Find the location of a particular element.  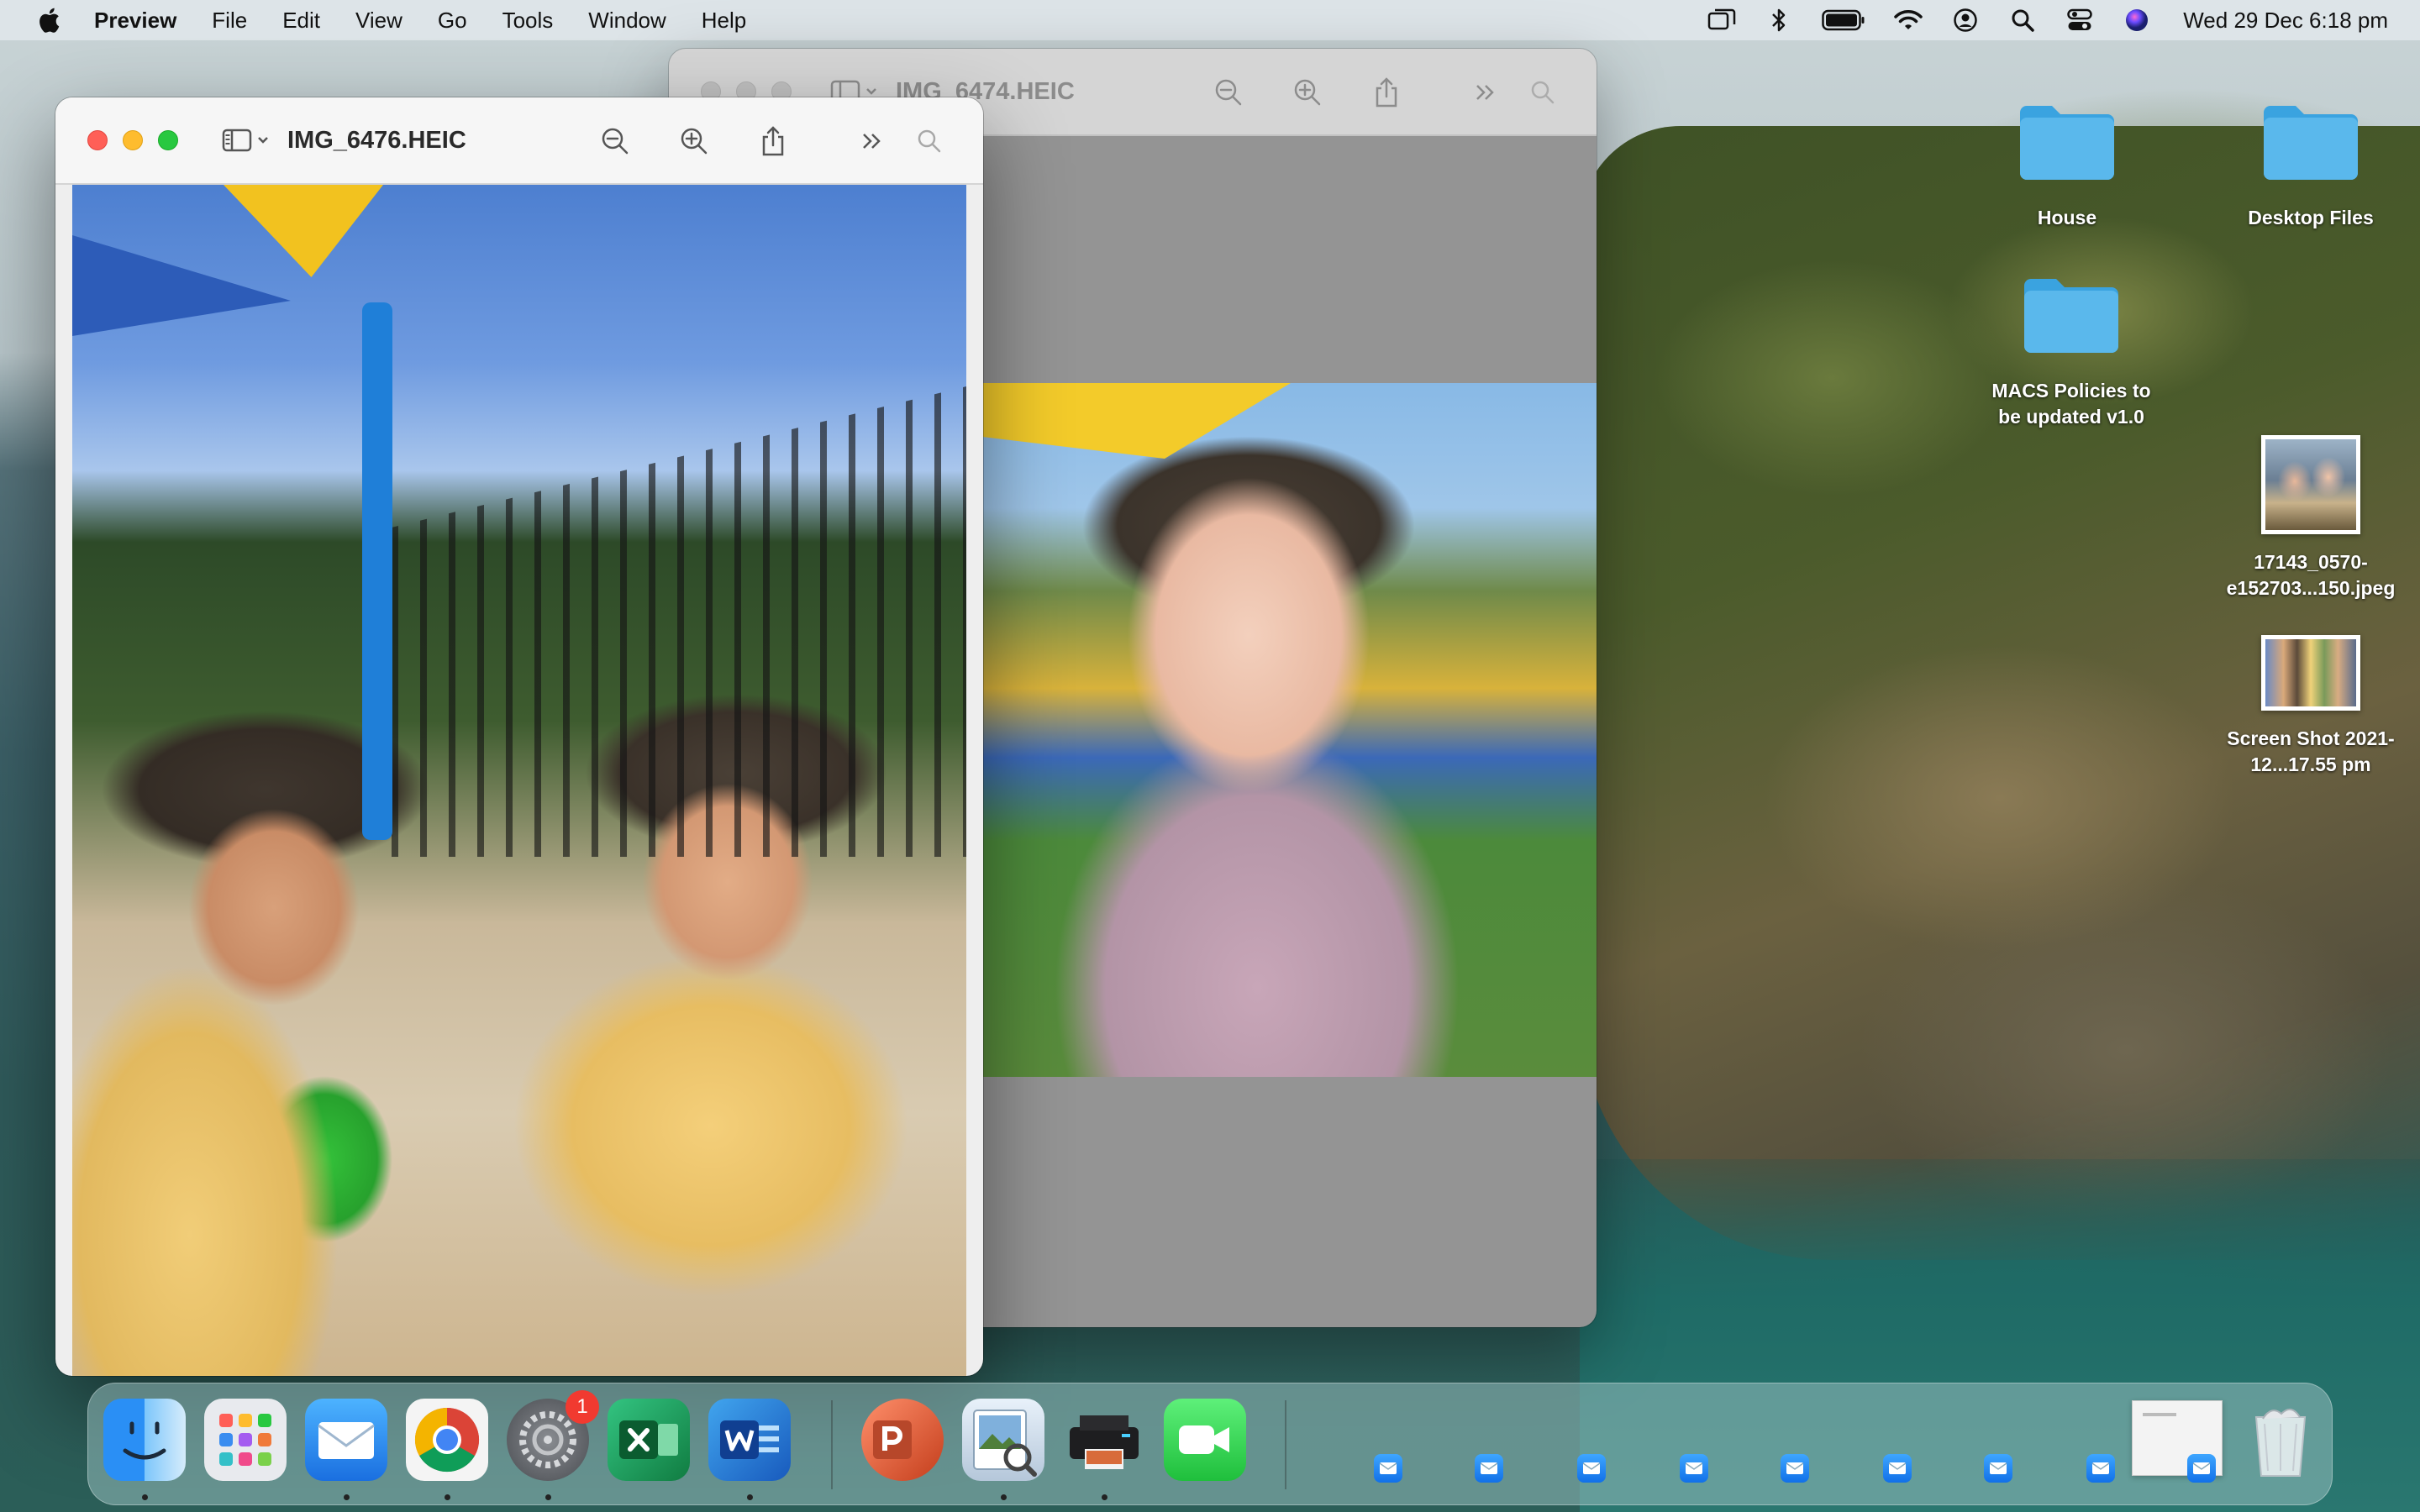

apple-menu-icon is located at coordinates (49, 20).